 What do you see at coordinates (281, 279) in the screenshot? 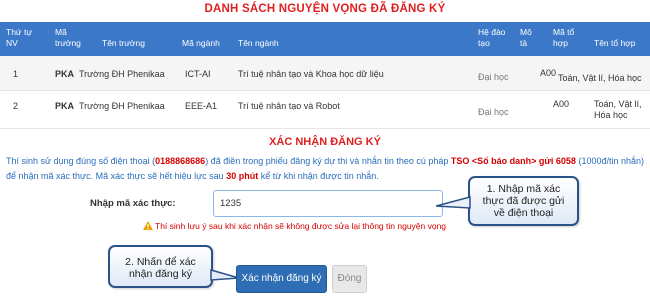
I see `confirm-registration-button: Xác nhận đăng ký` at bounding box center [281, 279].